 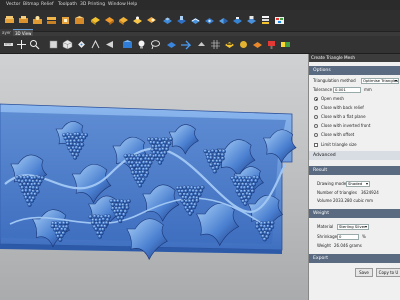 I want to click on result-section-header: Result, so click(x=354, y=170).